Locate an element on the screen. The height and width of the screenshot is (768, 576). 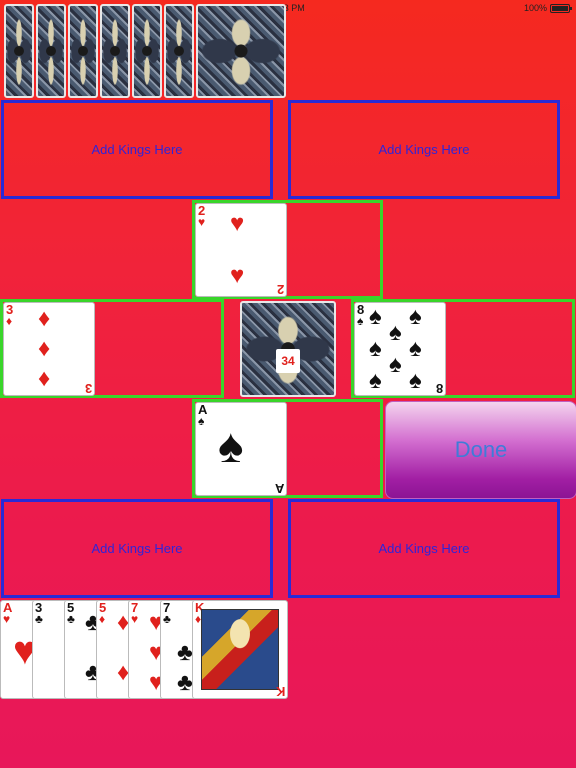
kings-area-bottom-left: Add Kings Here is located at coordinates (137, 548).